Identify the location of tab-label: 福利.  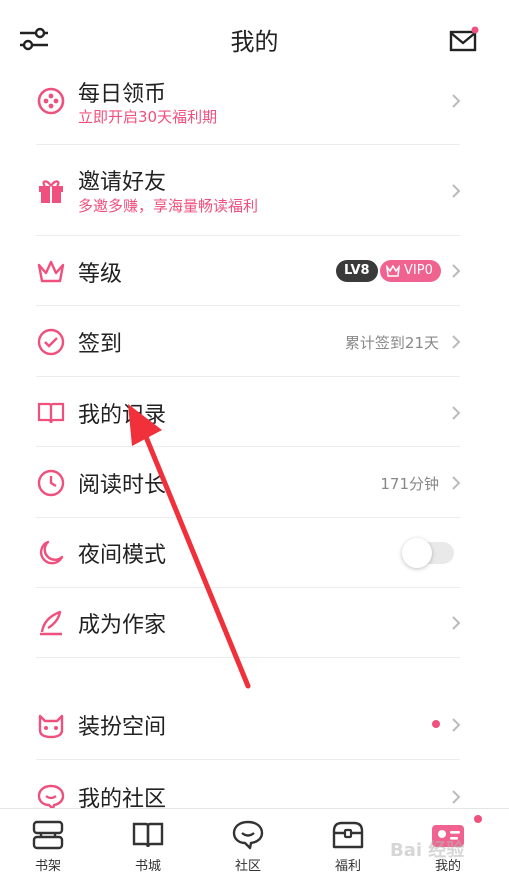
(347, 866).